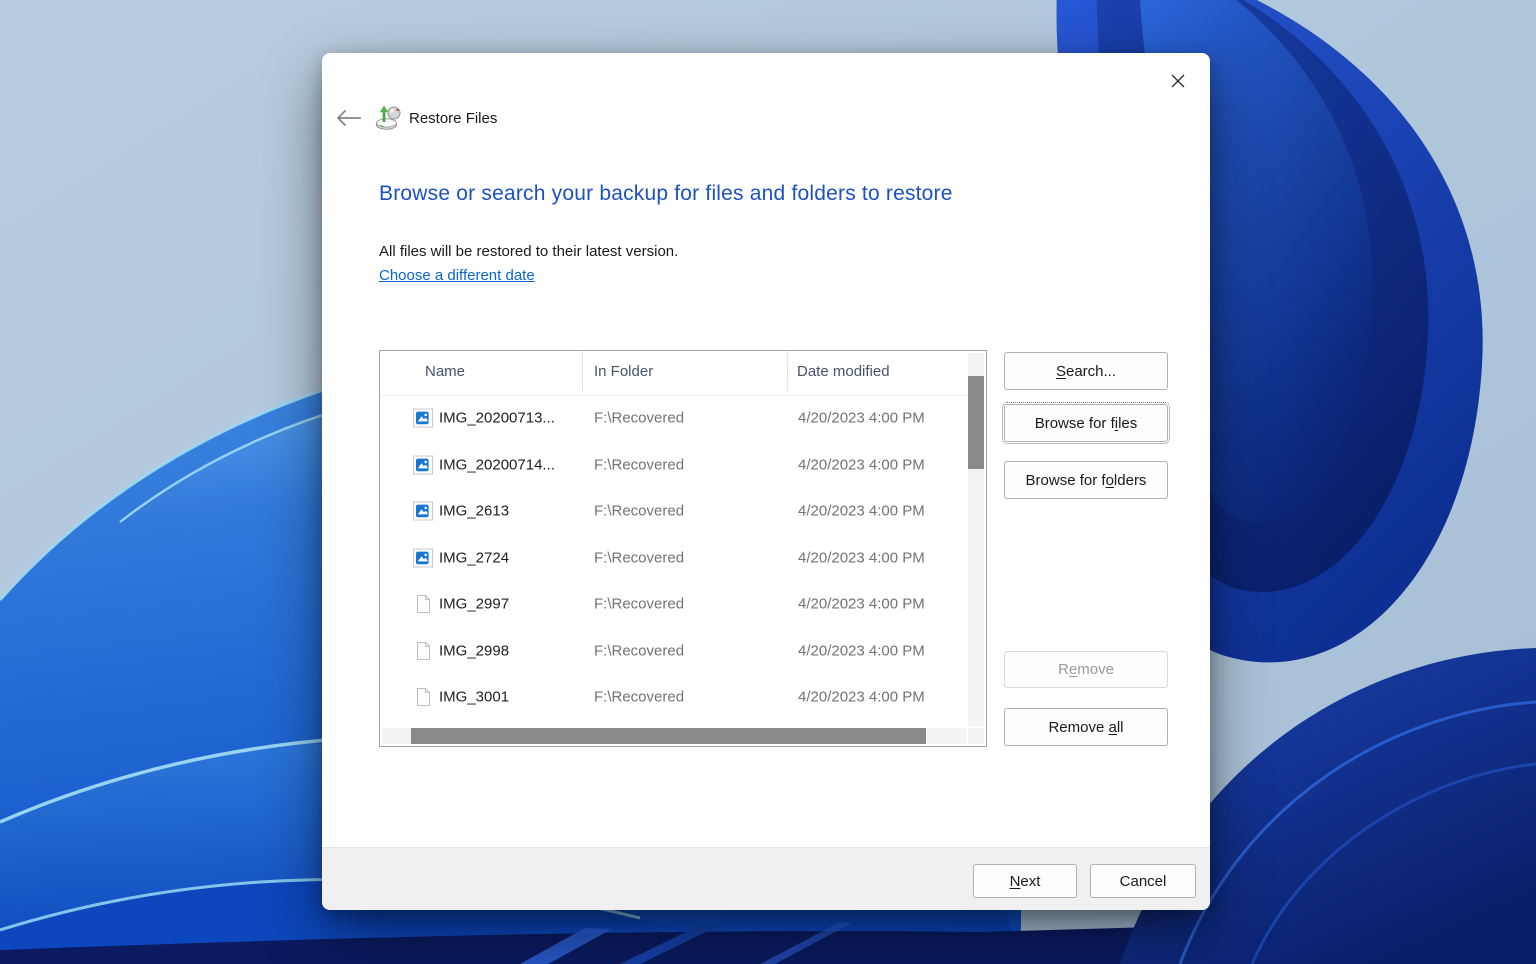 The image size is (1536, 964). Describe the element at coordinates (445, 371) in the screenshot. I see `column-header-name: Name` at that location.